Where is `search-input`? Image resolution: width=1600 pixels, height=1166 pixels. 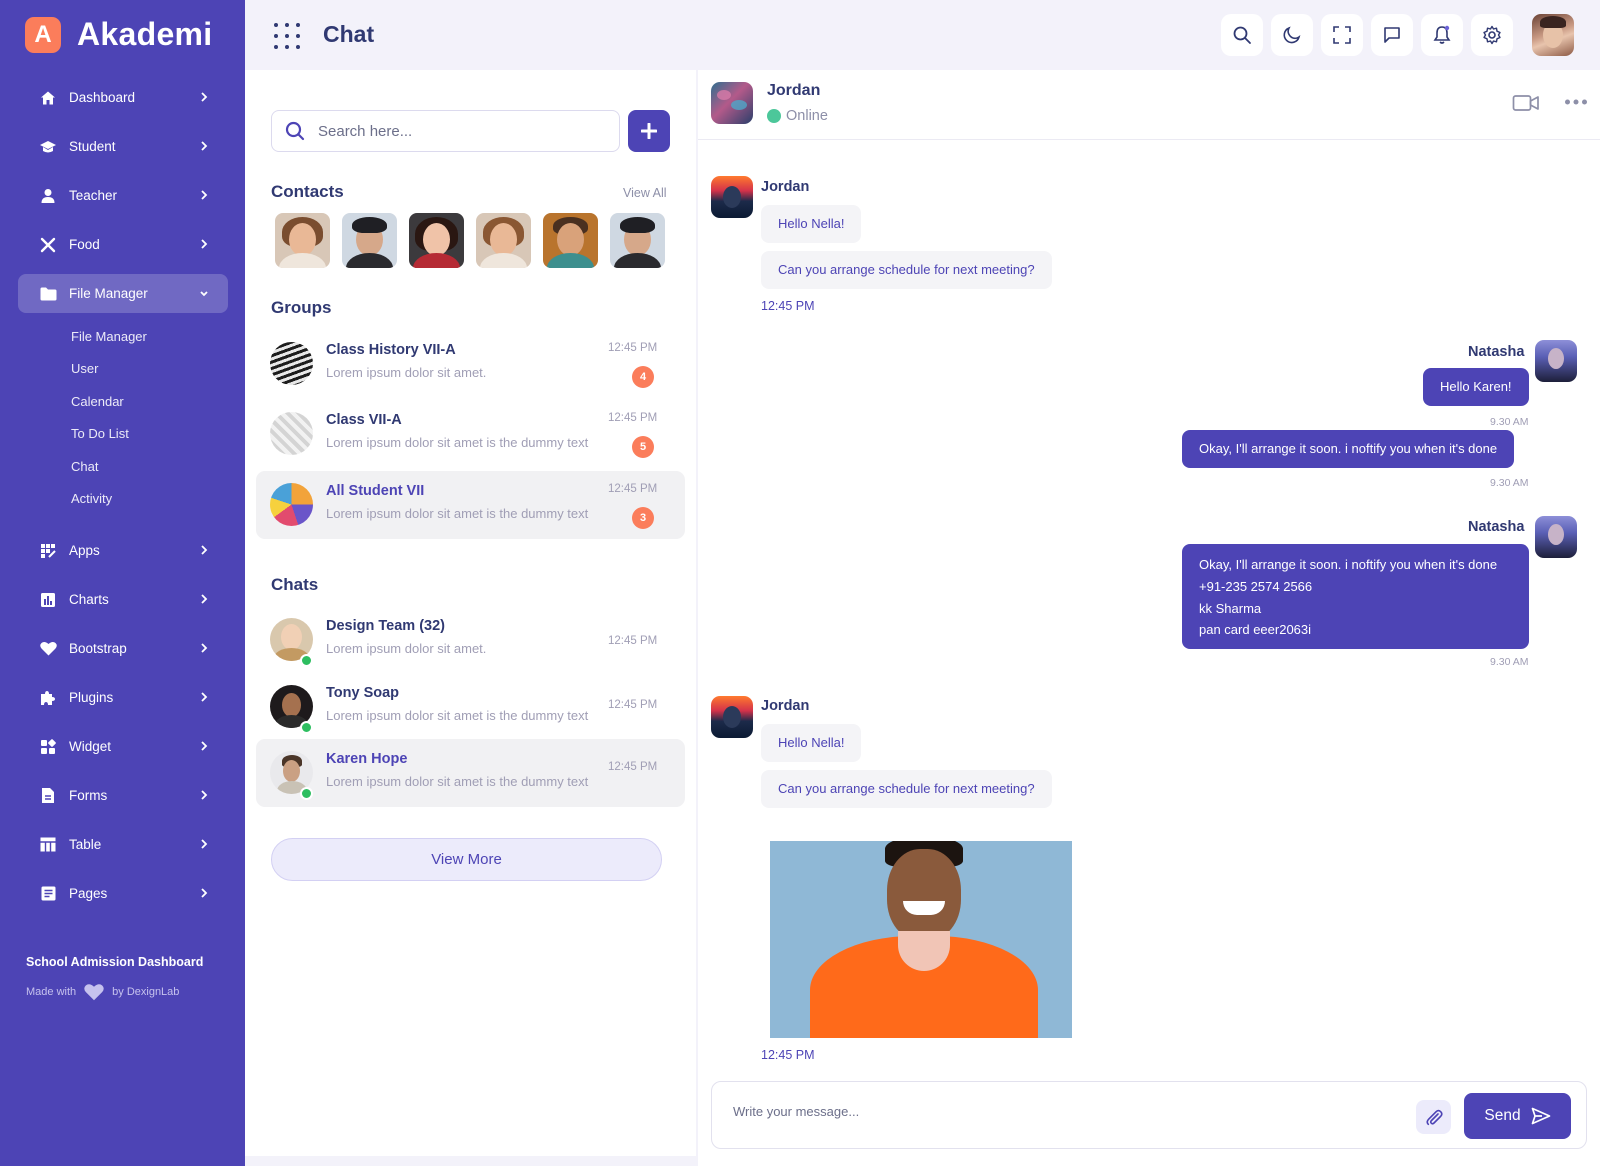
search-input is located at coordinates (458, 131).